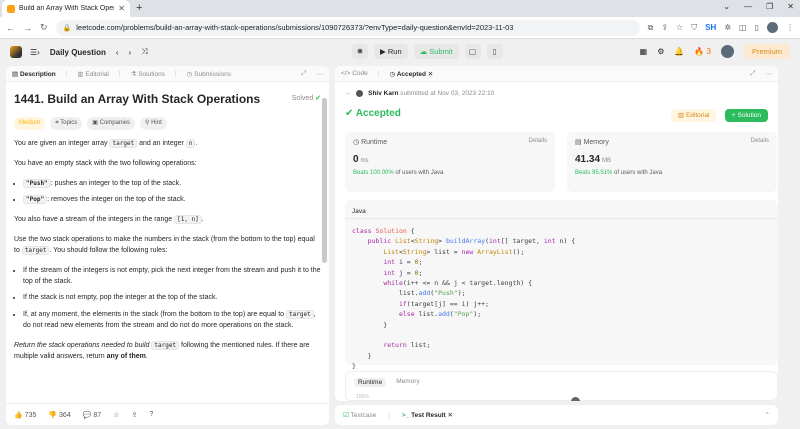  I want to click on menu-kebab-icon: ⋮, so click(790, 27).